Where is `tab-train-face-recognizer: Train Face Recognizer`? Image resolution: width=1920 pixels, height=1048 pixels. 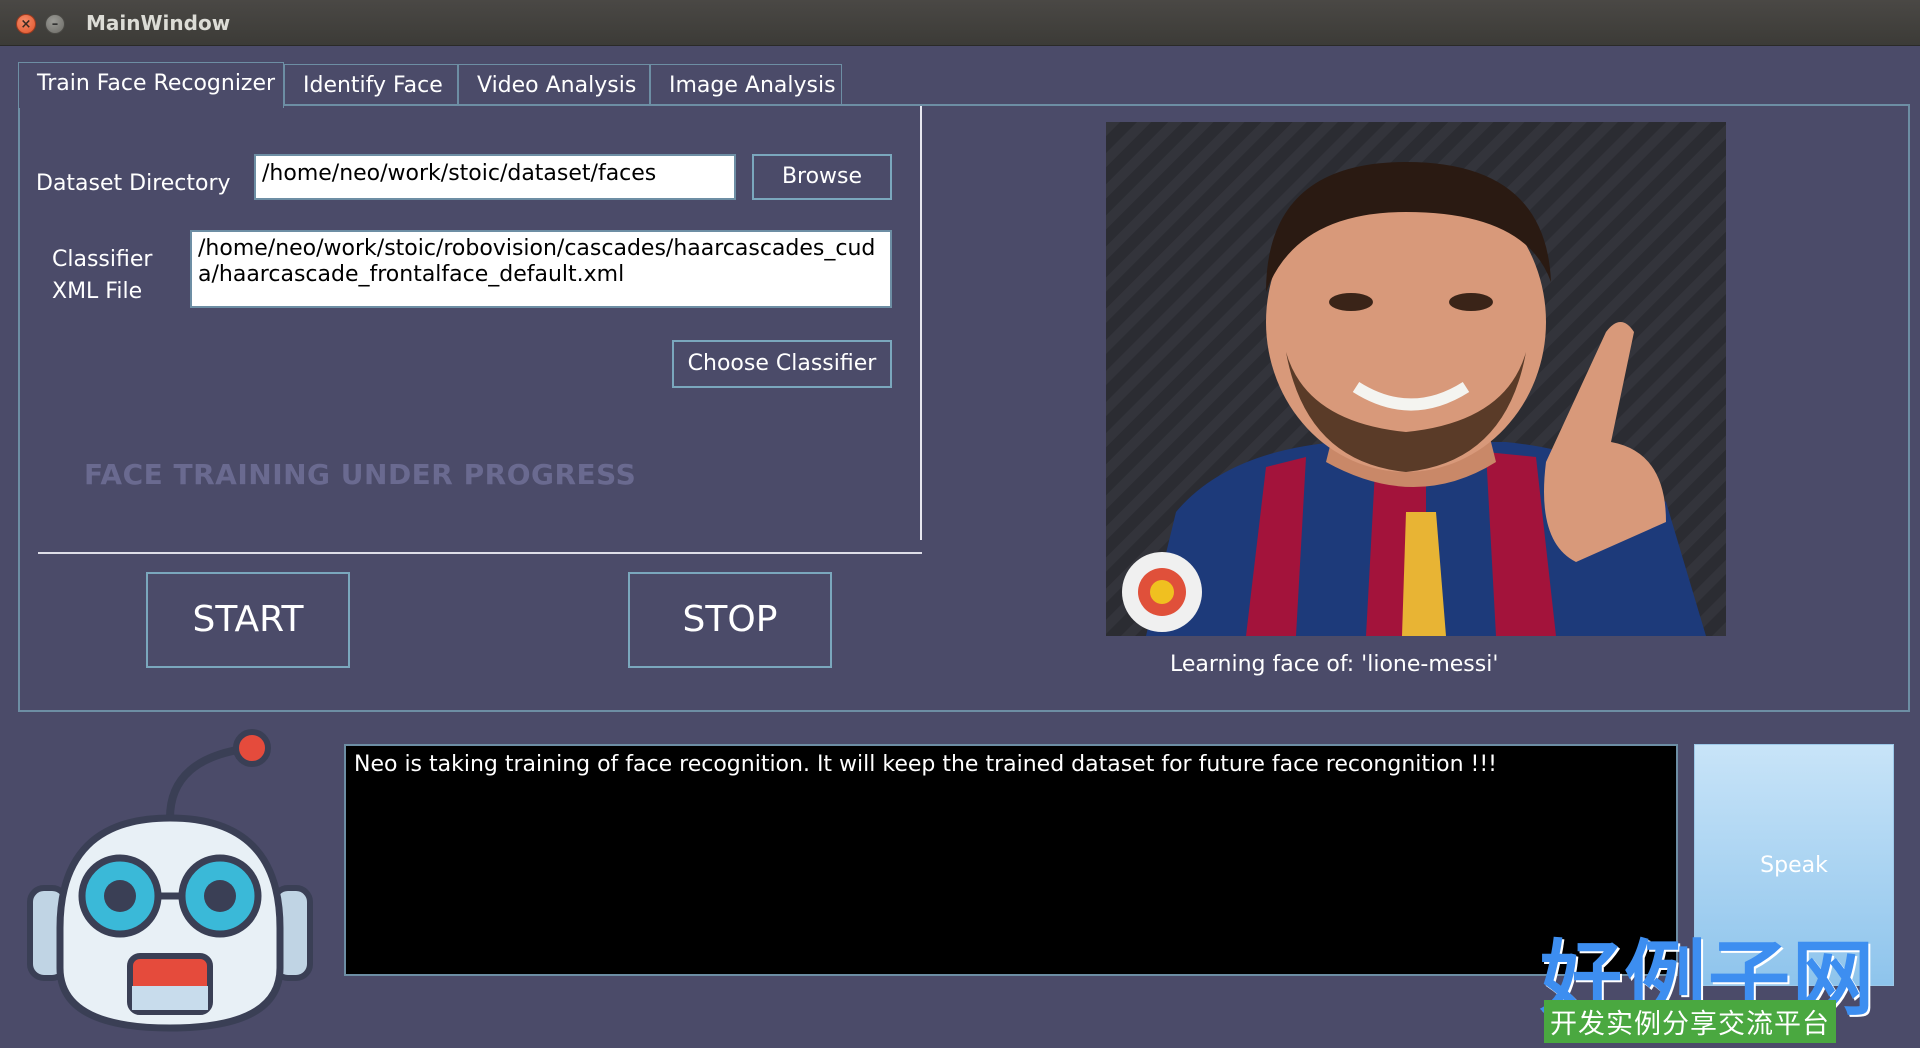
tab-train-face-recognizer: Train Face Recognizer is located at coordinates (151, 85).